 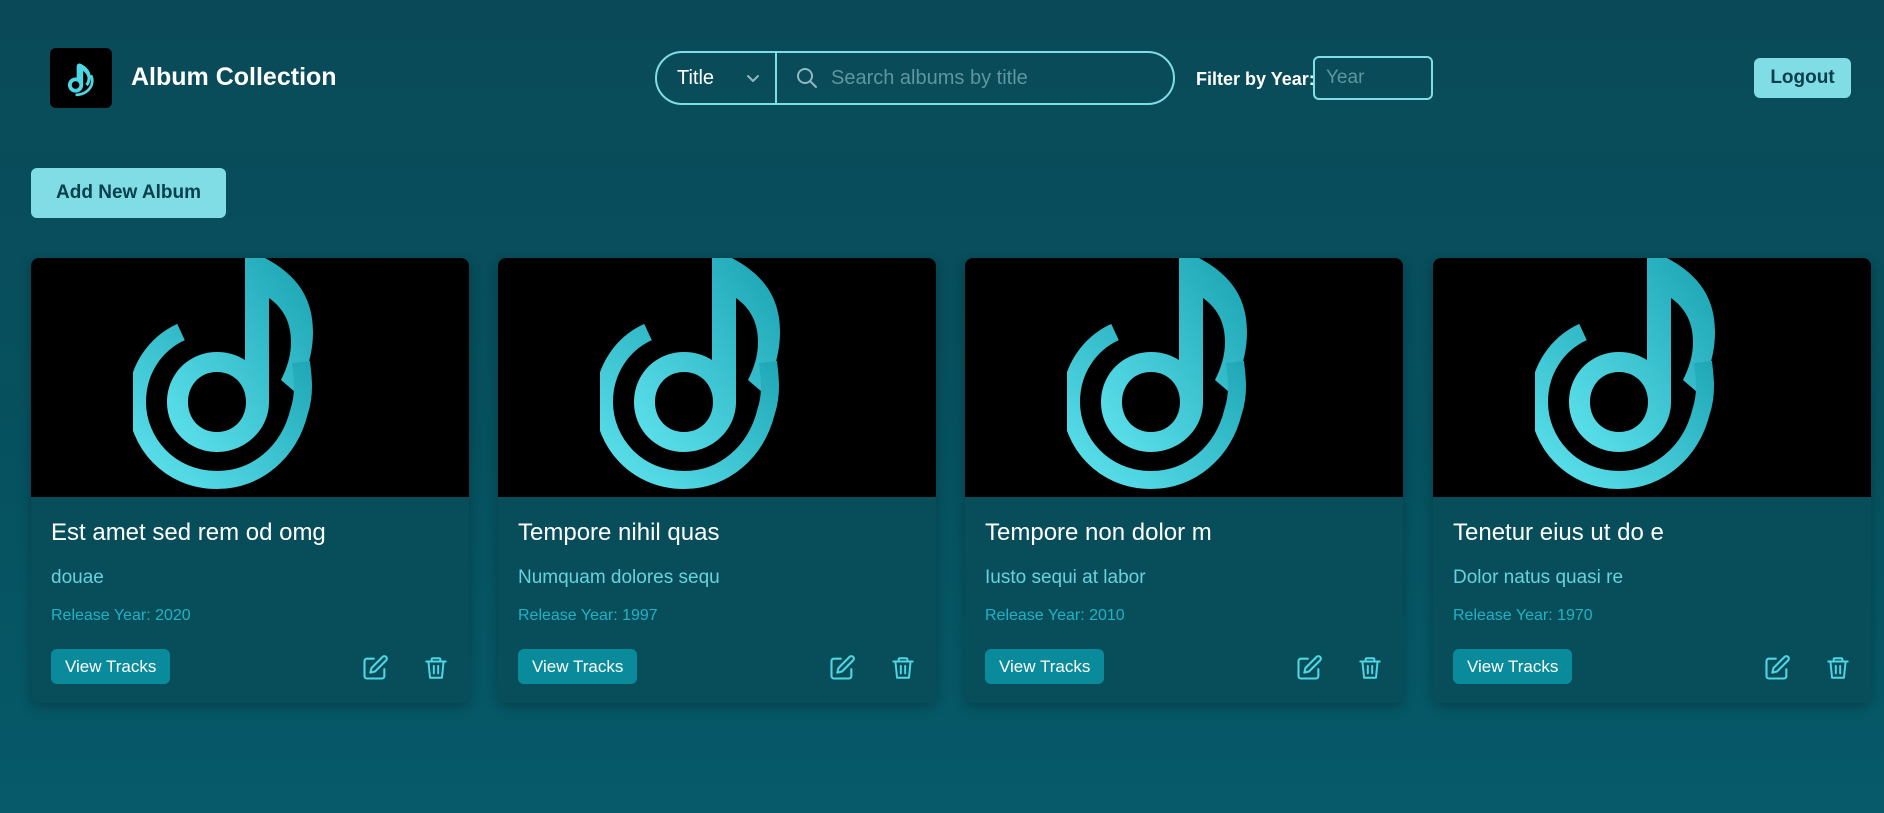 What do you see at coordinates (1802, 78) in the screenshot?
I see `logout-button: Logout` at bounding box center [1802, 78].